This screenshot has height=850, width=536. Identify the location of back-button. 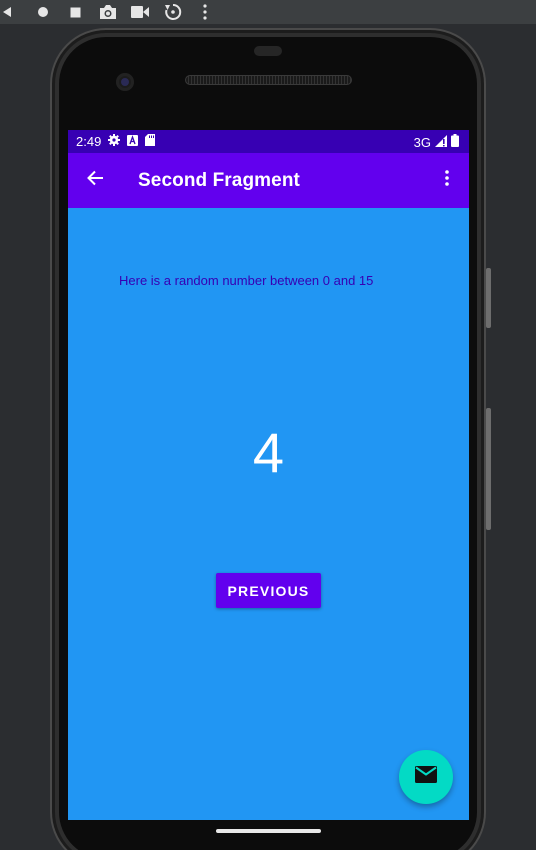
(95, 180).